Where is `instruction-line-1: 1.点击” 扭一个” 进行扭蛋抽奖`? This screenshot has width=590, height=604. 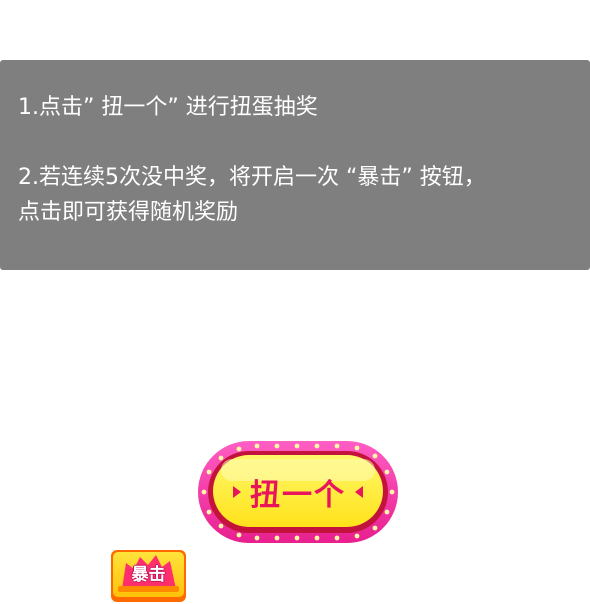
instruction-line-1: 1.点击” 扭一个” 进行扭蛋抽奖 is located at coordinates (168, 107).